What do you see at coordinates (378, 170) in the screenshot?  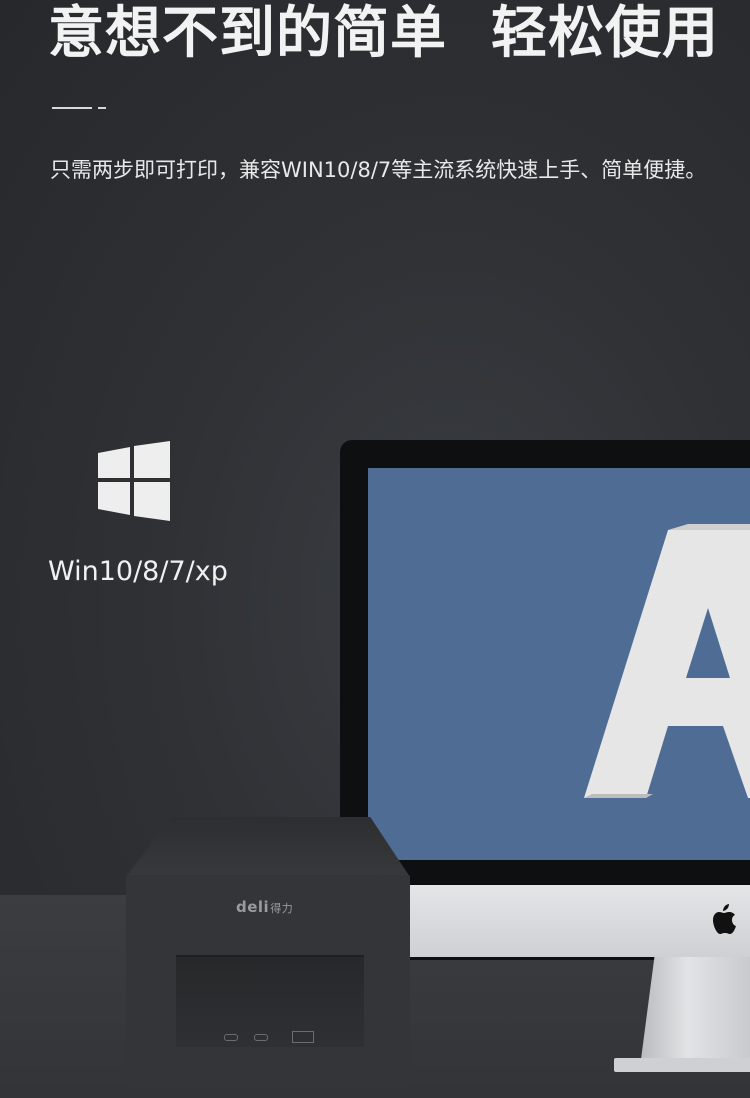 I see `description-text: 只需两步即可打印，兼容WIN10/8/7等主流系统快速上手、简单便捷。` at bounding box center [378, 170].